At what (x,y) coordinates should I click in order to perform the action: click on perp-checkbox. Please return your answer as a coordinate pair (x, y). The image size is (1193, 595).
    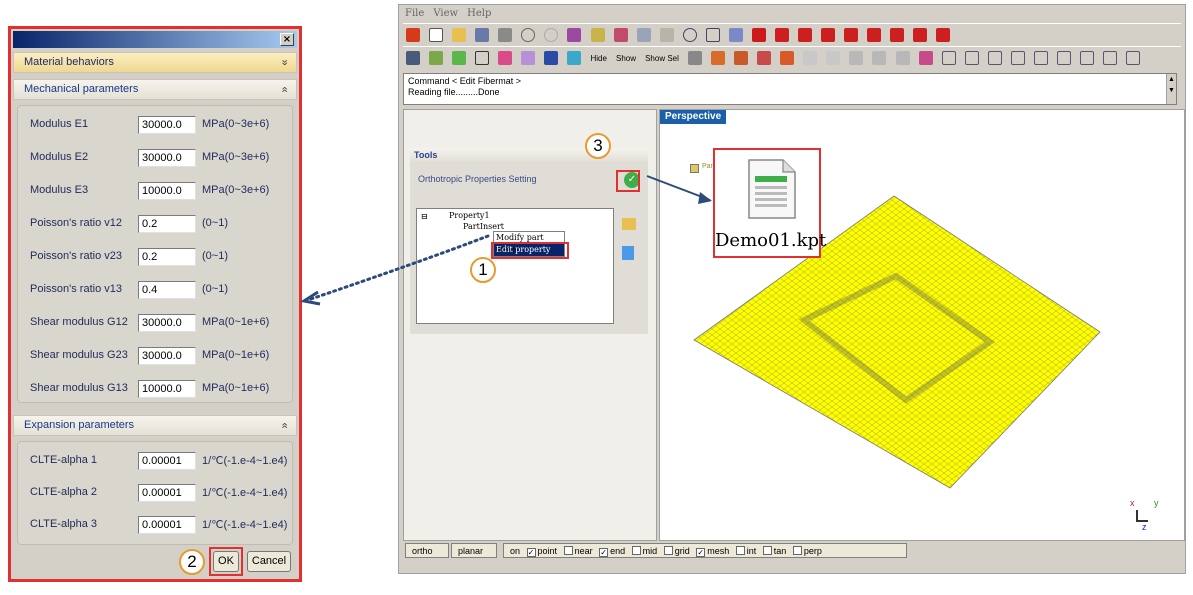
    Looking at the image, I should click on (797, 550).